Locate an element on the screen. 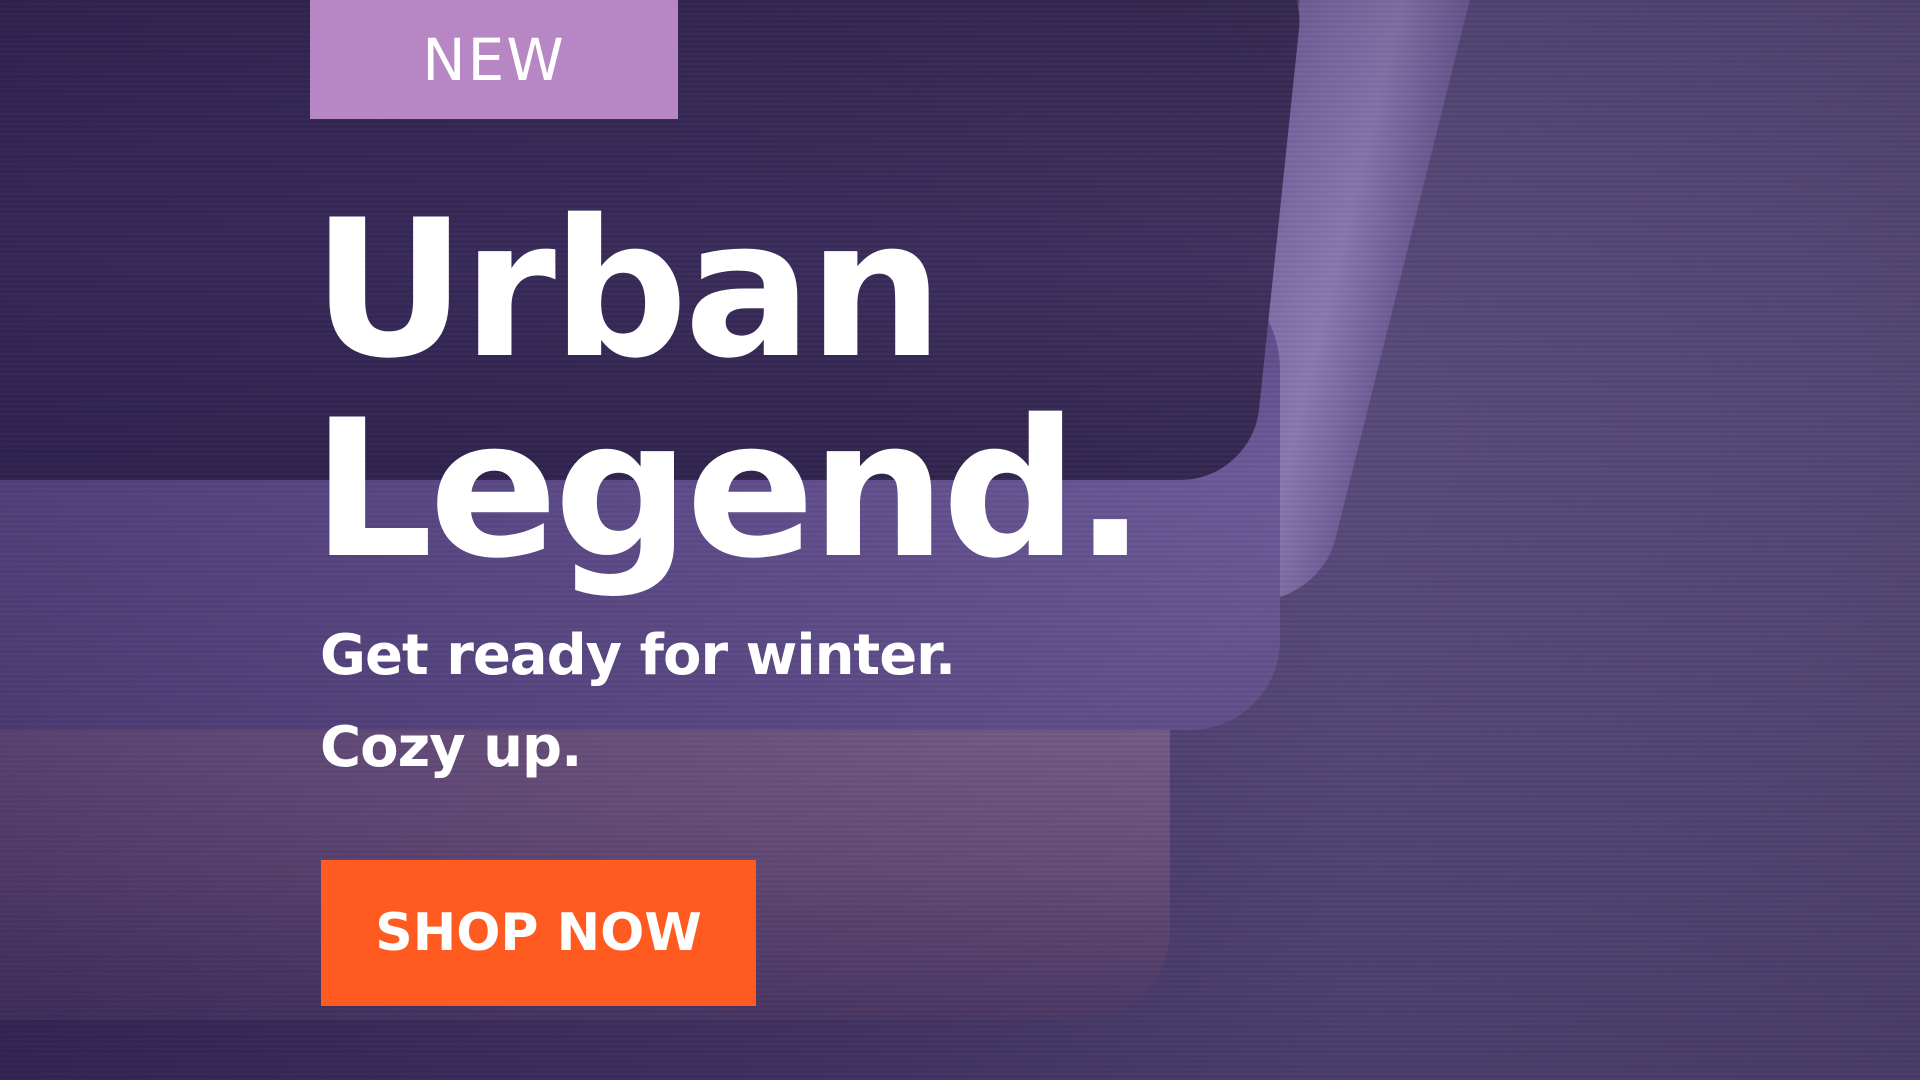  subheadline: Get ready for winter. Cozy up. is located at coordinates (638, 702).